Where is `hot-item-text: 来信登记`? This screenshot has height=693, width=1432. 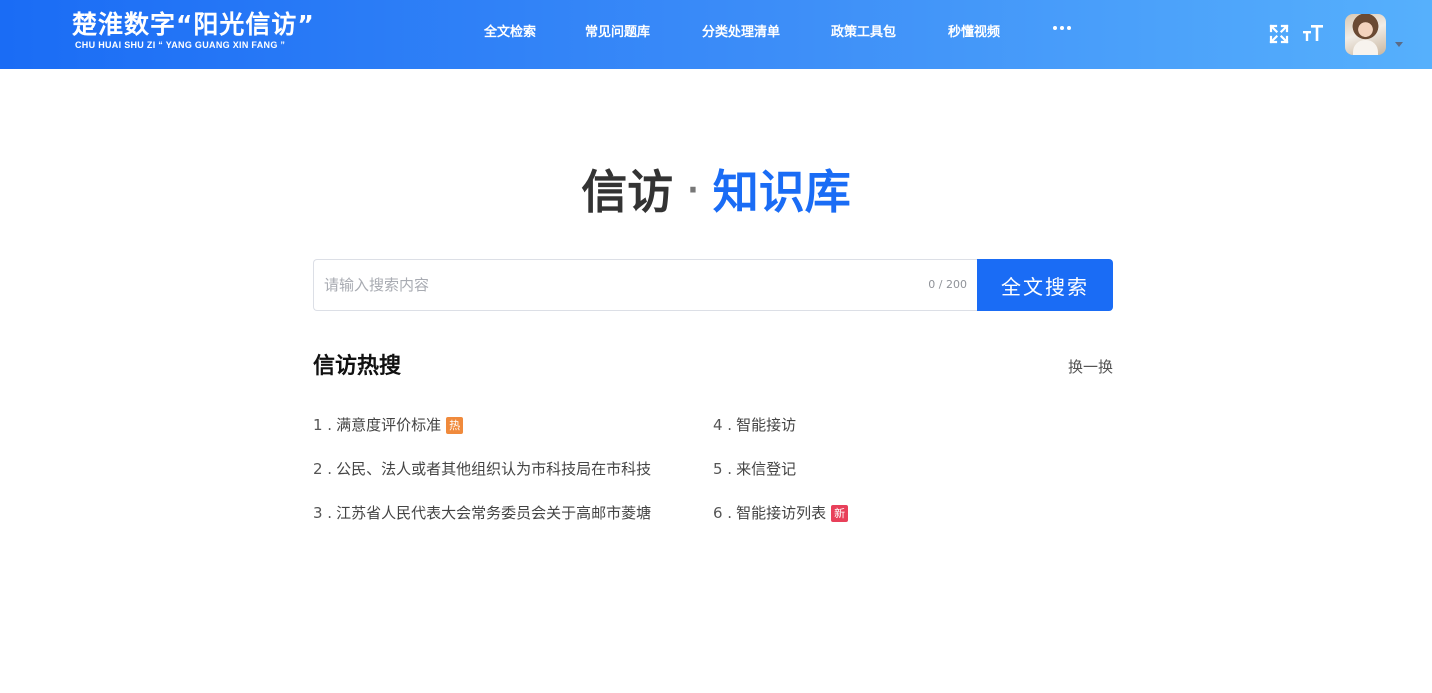 hot-item-text: 来信登记 is located at coordinates (766, 469).